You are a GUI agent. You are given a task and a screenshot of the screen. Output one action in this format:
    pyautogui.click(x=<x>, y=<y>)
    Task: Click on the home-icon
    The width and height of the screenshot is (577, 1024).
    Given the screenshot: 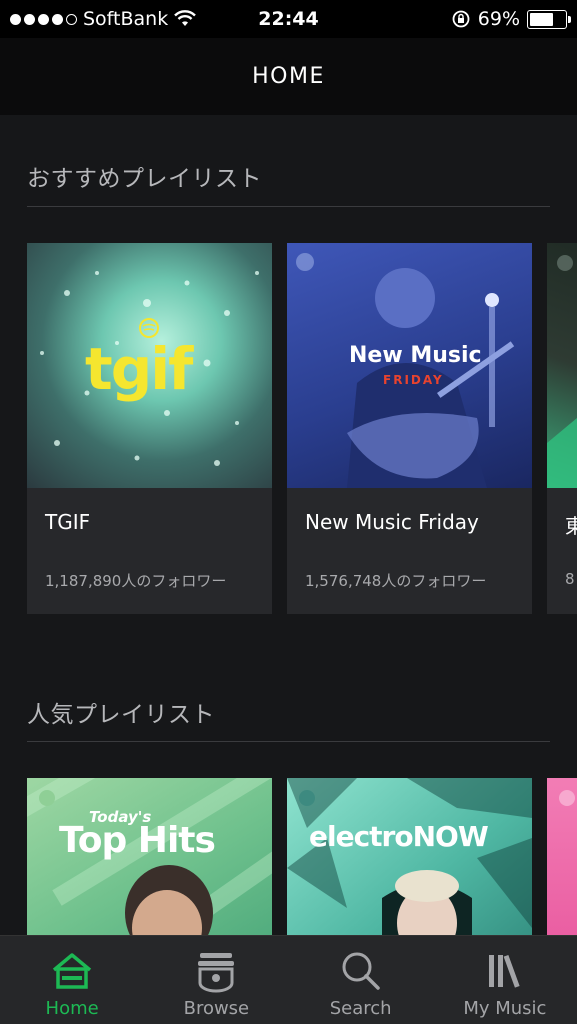 What is the action you would take?
    pyautogui.click(x=72, y=971)
    